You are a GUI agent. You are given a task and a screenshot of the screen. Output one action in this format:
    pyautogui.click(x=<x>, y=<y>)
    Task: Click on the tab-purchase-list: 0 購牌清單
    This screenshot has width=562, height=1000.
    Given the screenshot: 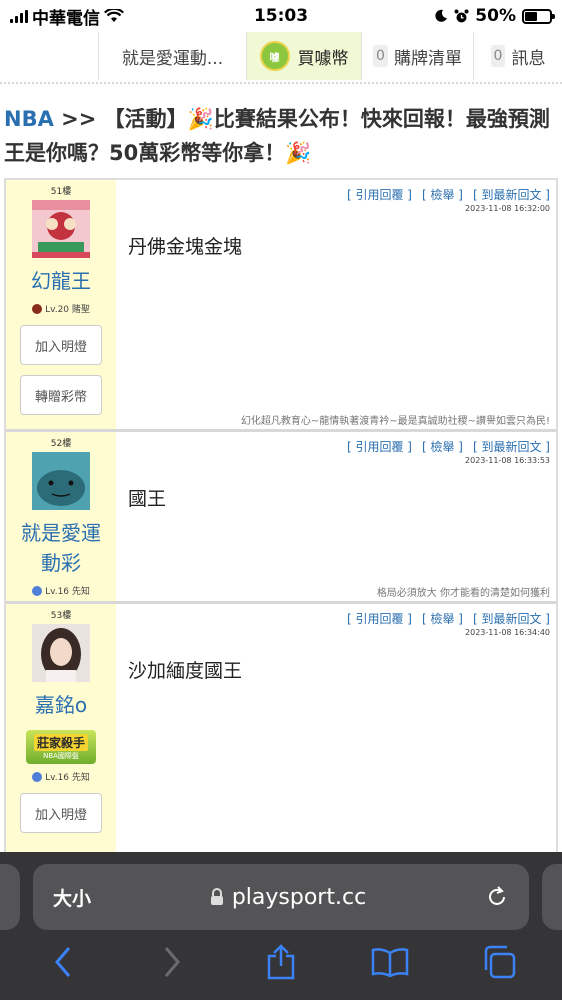 What is the action you would take?
    pyautogui.click(x=417, y=56)
    